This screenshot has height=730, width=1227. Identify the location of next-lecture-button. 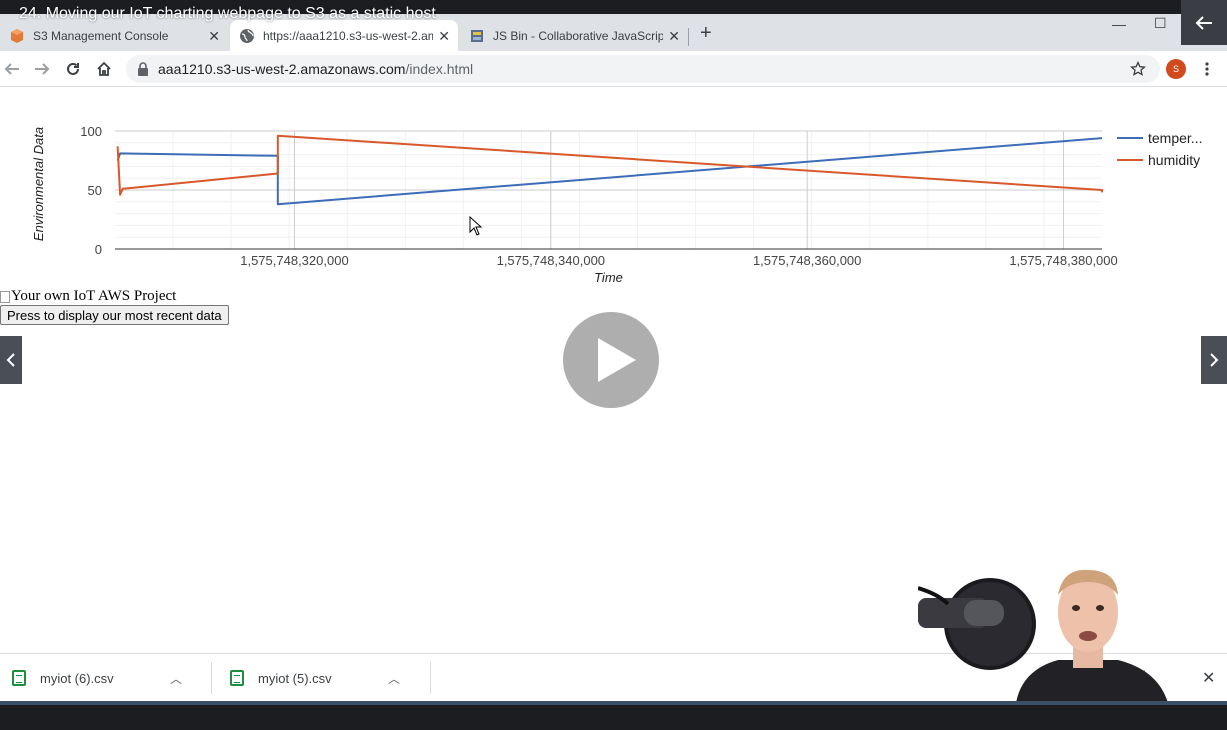
(1214, 360).